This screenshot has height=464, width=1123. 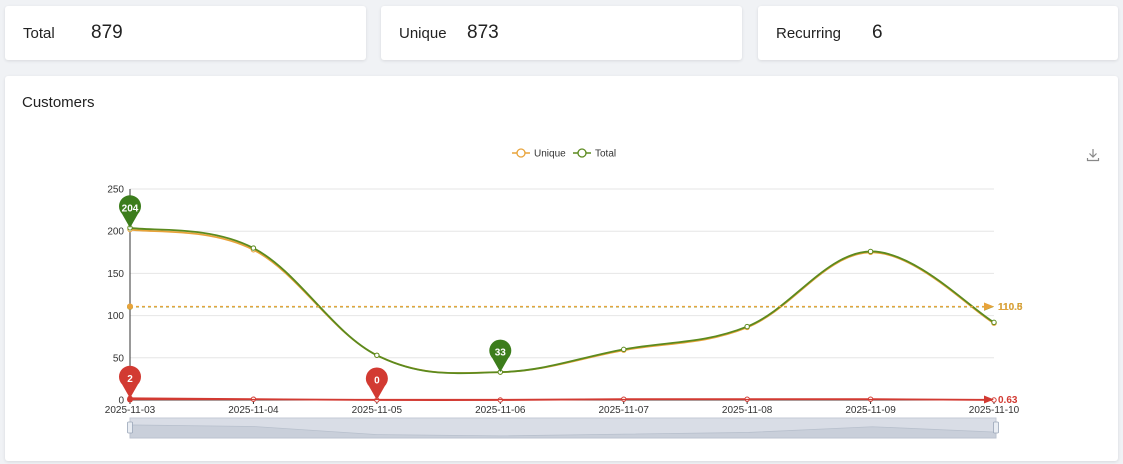 I want to click on x-tick-label: 2025-11-09, so click(x=870, y=410).